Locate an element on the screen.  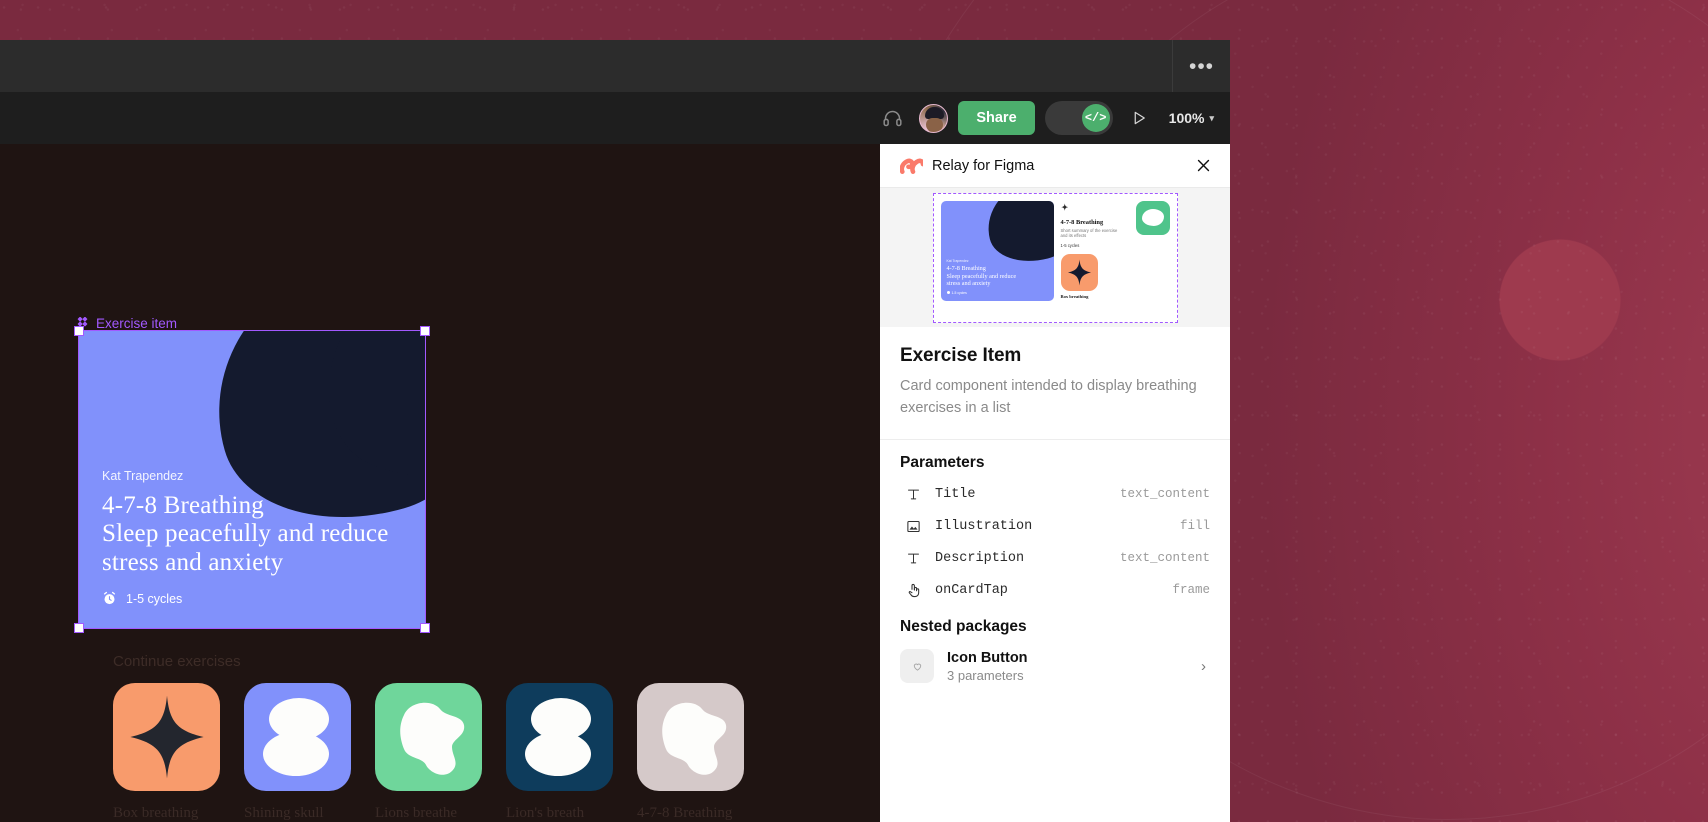
plugin-header: Relay for Figma is located at coordinates (1055, 166).